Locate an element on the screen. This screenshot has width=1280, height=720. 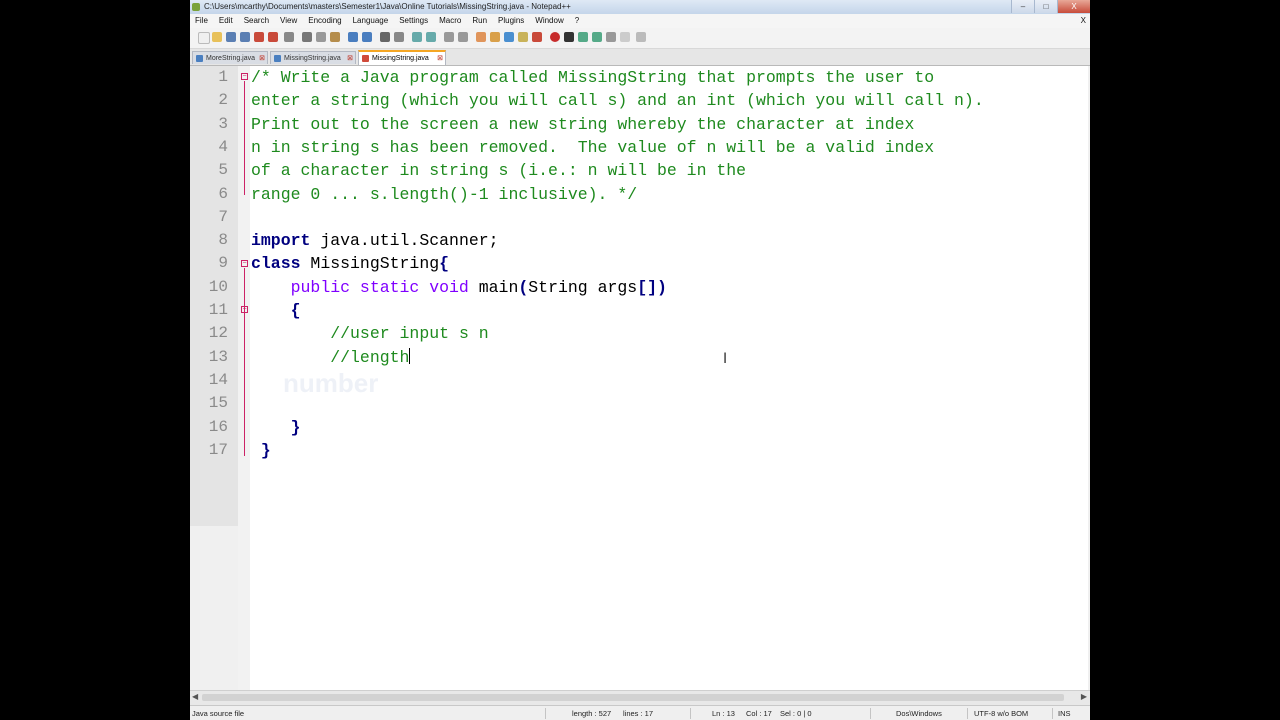
menu-encoding: Encoding is located at coordinates (325, 21).